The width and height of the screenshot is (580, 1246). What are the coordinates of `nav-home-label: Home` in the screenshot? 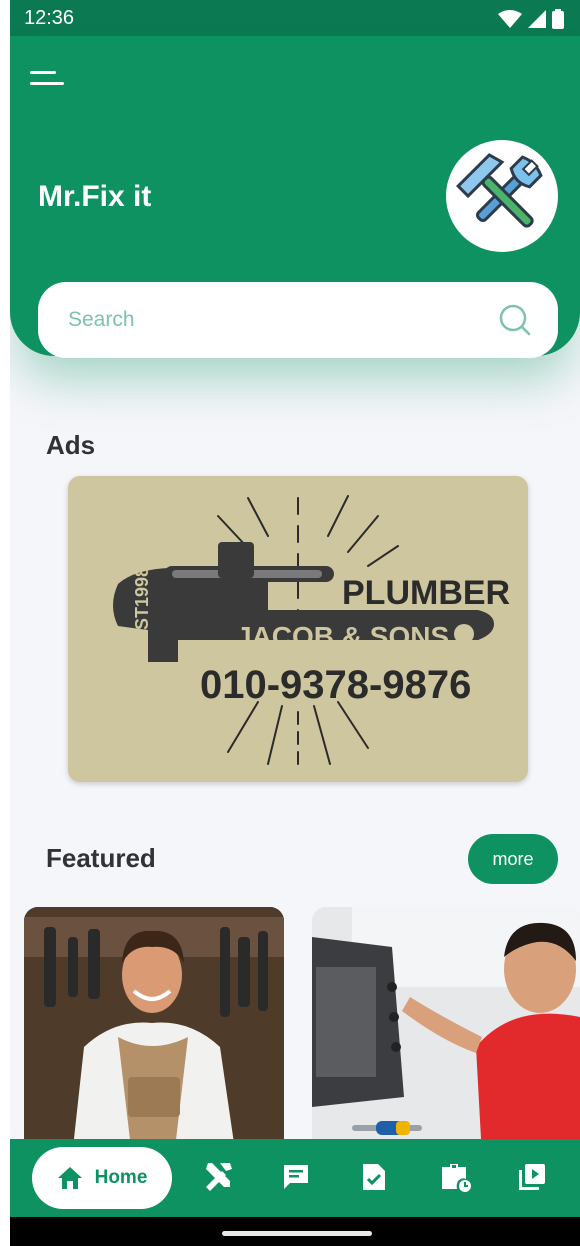 It's located at (121, 1177).